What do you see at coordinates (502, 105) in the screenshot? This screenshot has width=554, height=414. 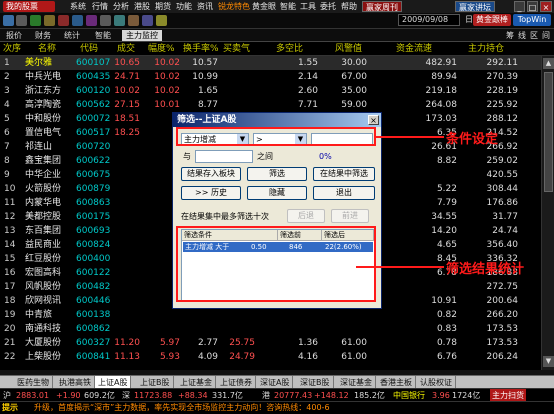 I see `main-position: 225.92` at bounding box center [502, 105].